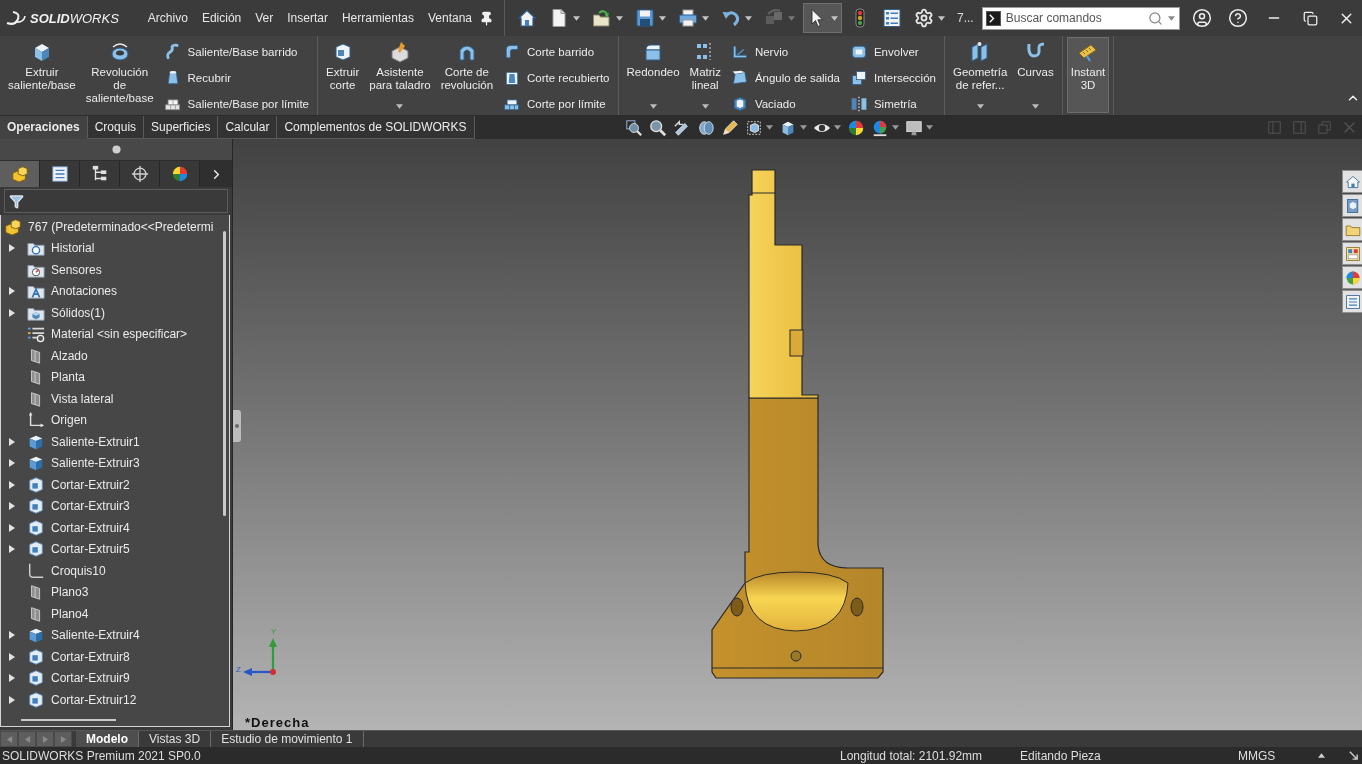  Describe the element at coordinates (78, 549) in the screenshot. I see `tree-item: Cortar-Extruir5` at that location.